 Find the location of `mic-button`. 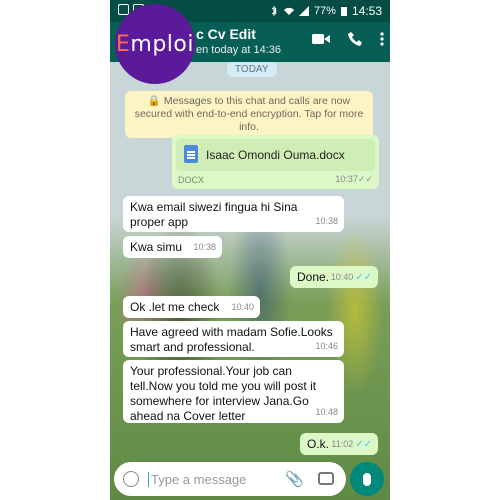

mic-button is located at coordinates (367, 479).